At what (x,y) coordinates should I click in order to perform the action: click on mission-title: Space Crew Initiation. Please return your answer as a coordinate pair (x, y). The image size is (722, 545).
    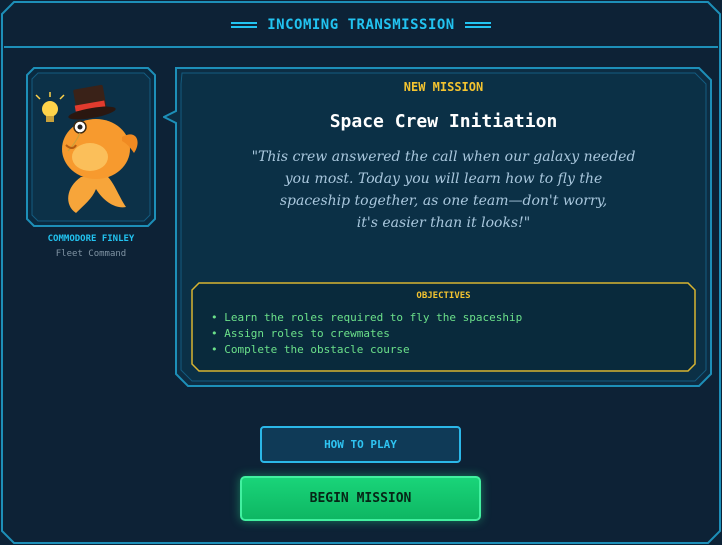
    Looking at the image, I should click on (443, 121).